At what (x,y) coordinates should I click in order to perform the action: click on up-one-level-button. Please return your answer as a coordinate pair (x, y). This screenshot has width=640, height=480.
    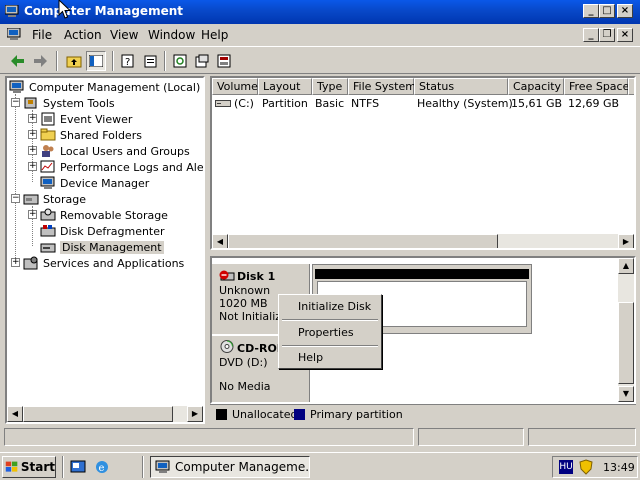
    Looking at the image, I should click on (74, 61).